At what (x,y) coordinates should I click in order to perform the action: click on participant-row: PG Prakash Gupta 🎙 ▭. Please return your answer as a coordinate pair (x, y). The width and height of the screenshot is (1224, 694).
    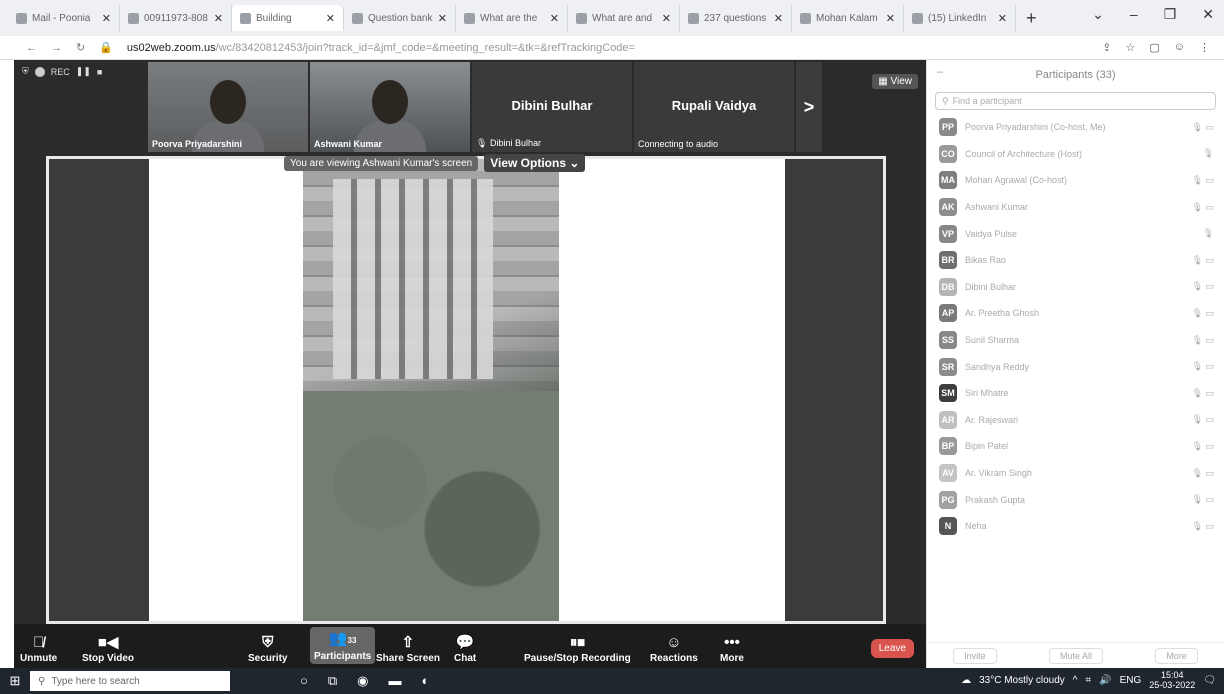
    Looking at the image, I should click on (1075, 499).